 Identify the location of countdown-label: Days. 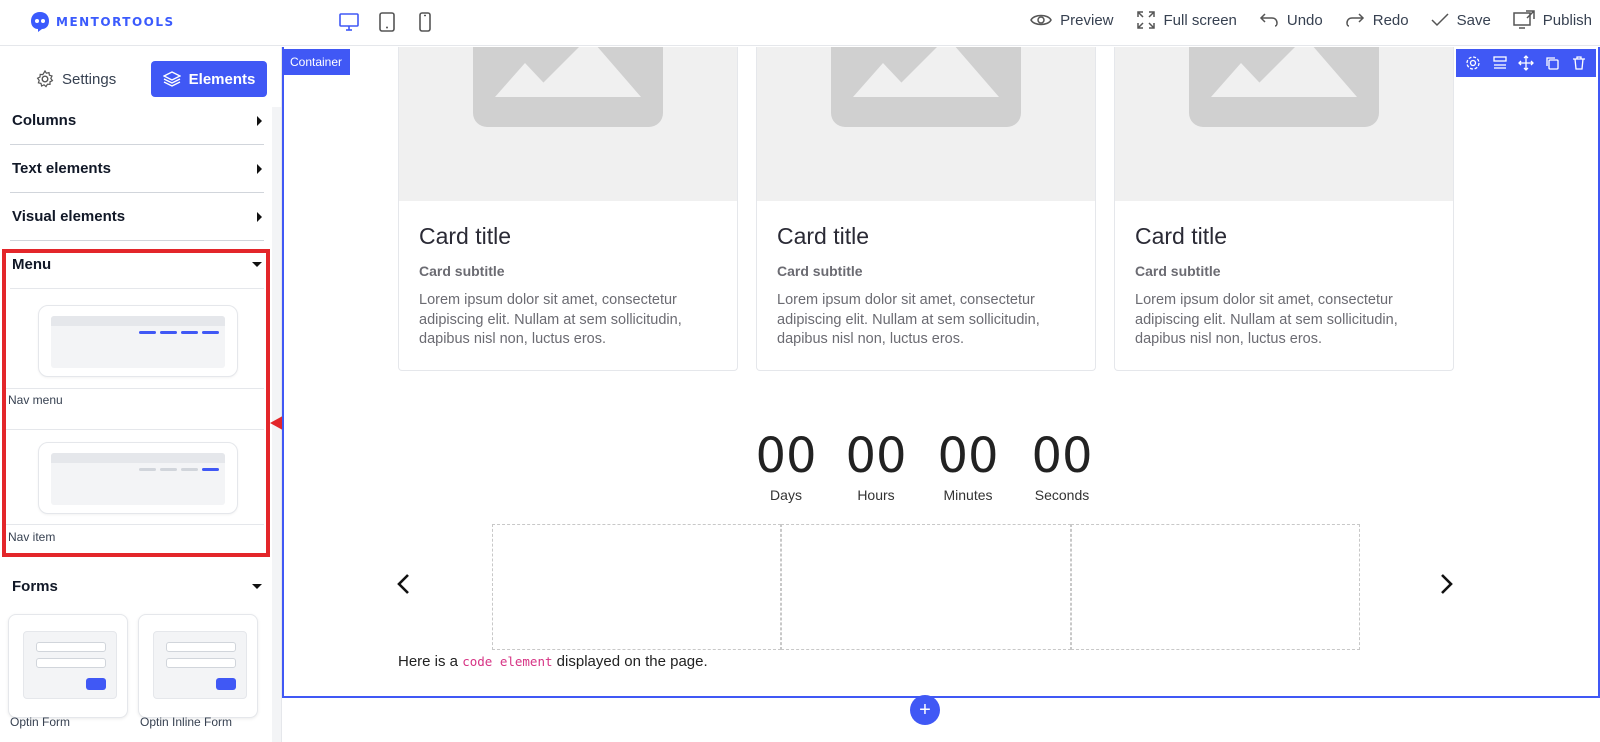
(786, 495).